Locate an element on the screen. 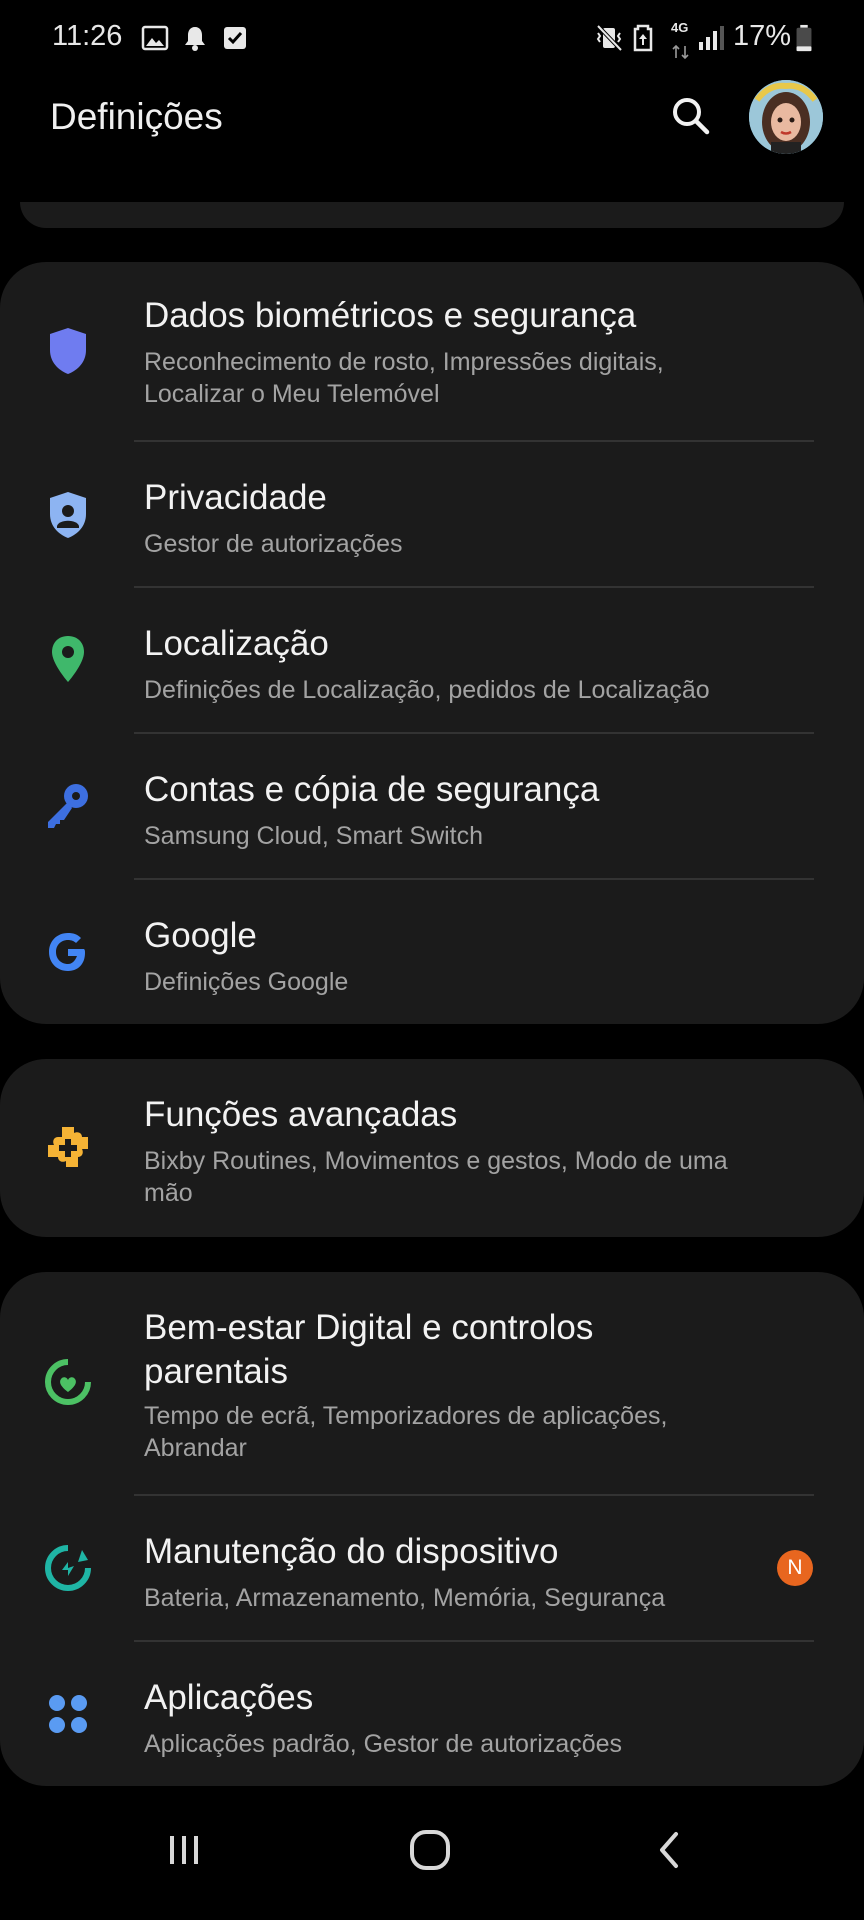  item-title: Privacidade is located at coordinates (235, 497).